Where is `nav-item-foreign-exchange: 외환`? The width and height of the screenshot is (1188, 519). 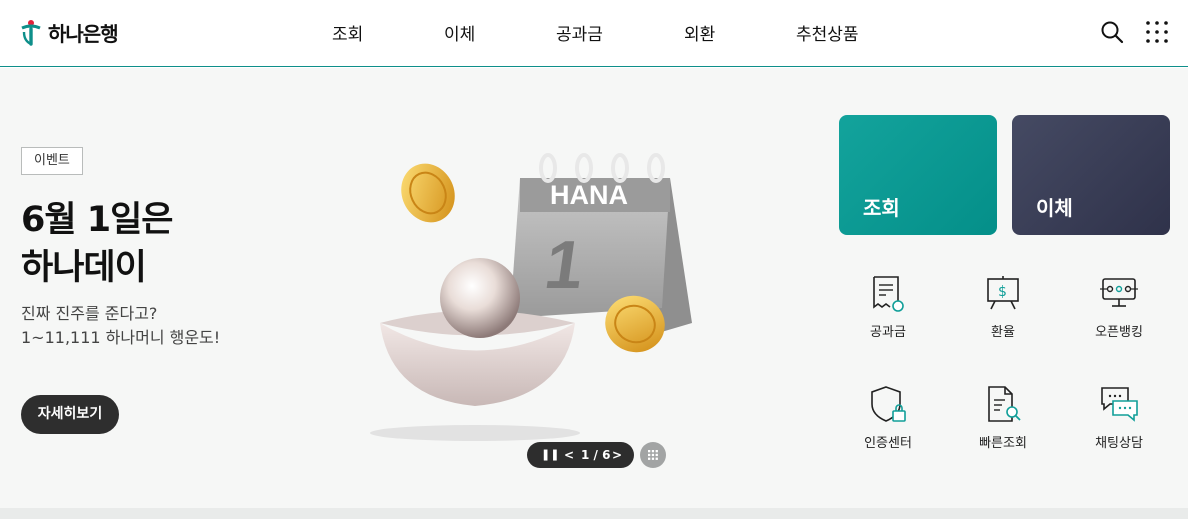 nav-item-foreign-exchange: 외환 is located at coordinates (699, 32).